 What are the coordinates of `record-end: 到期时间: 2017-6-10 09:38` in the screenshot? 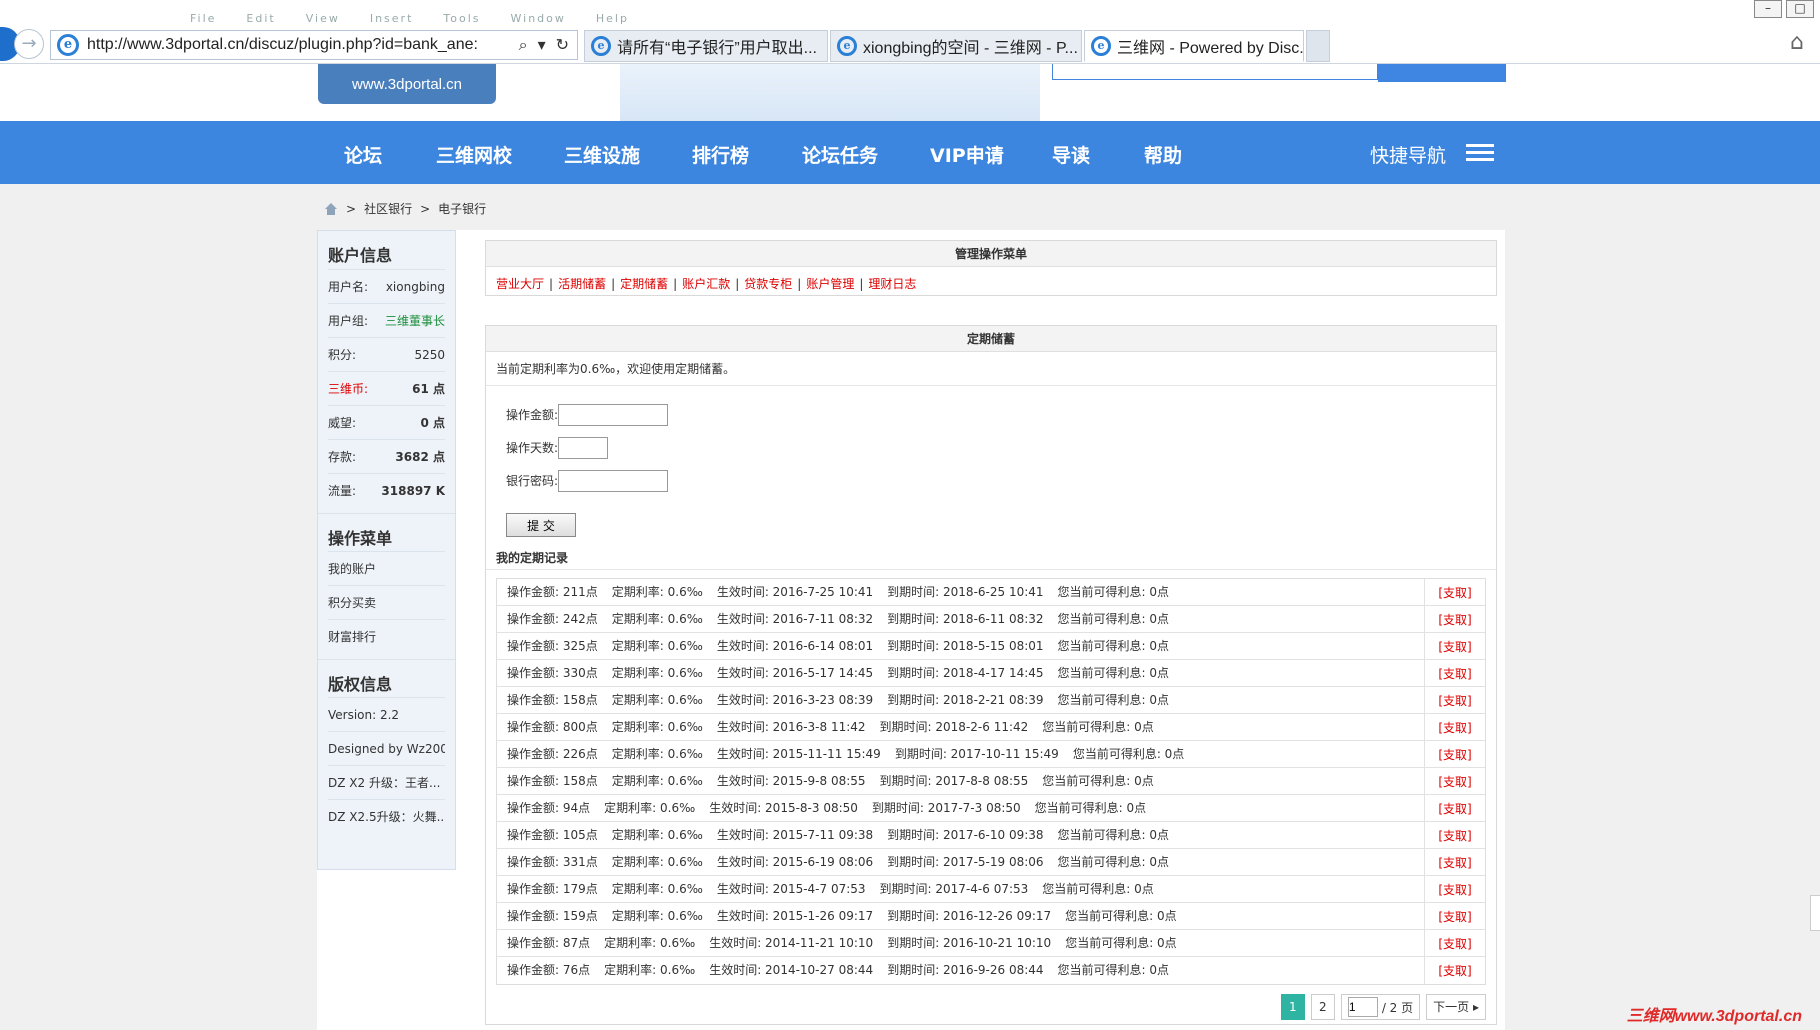 It's located at (965, 834).